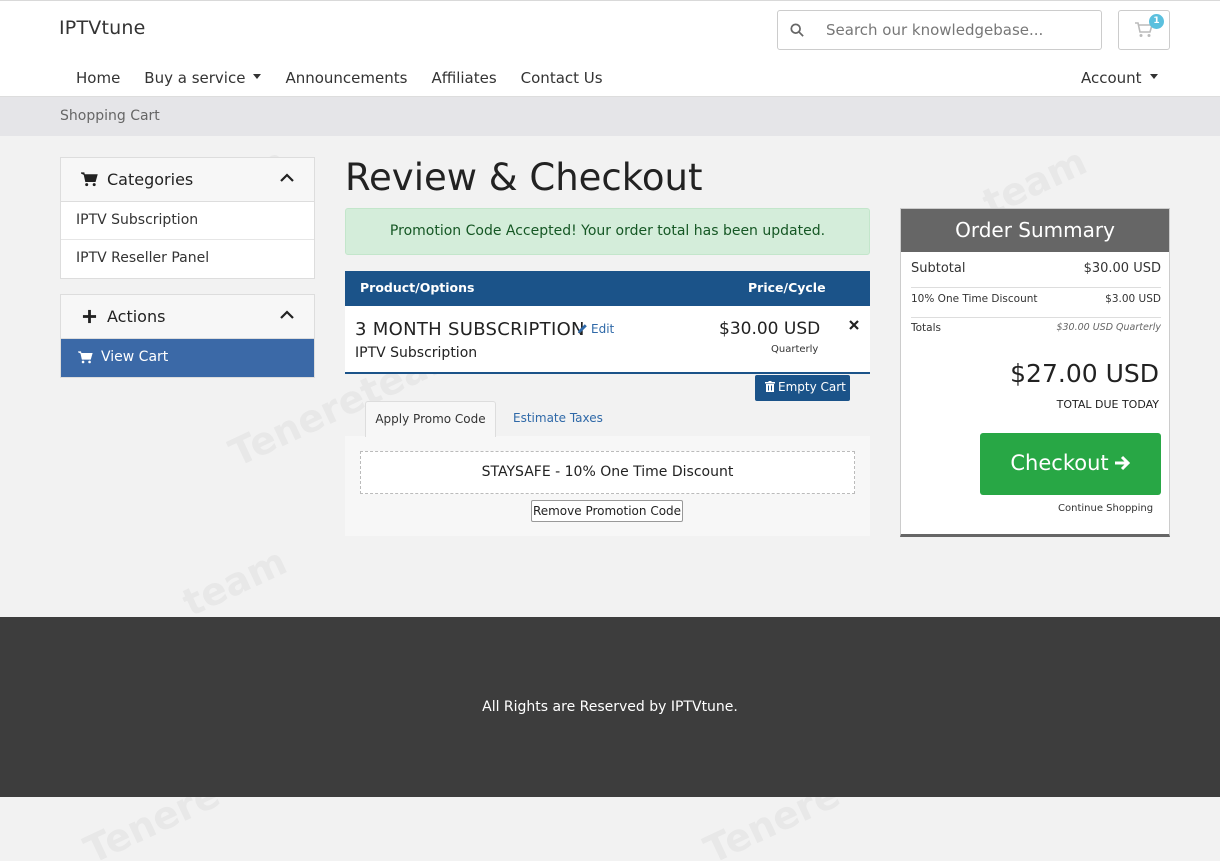 The width and height of the screenshot is (1220, 861). I want to click on account-menu: Account, so click(1119, 78).